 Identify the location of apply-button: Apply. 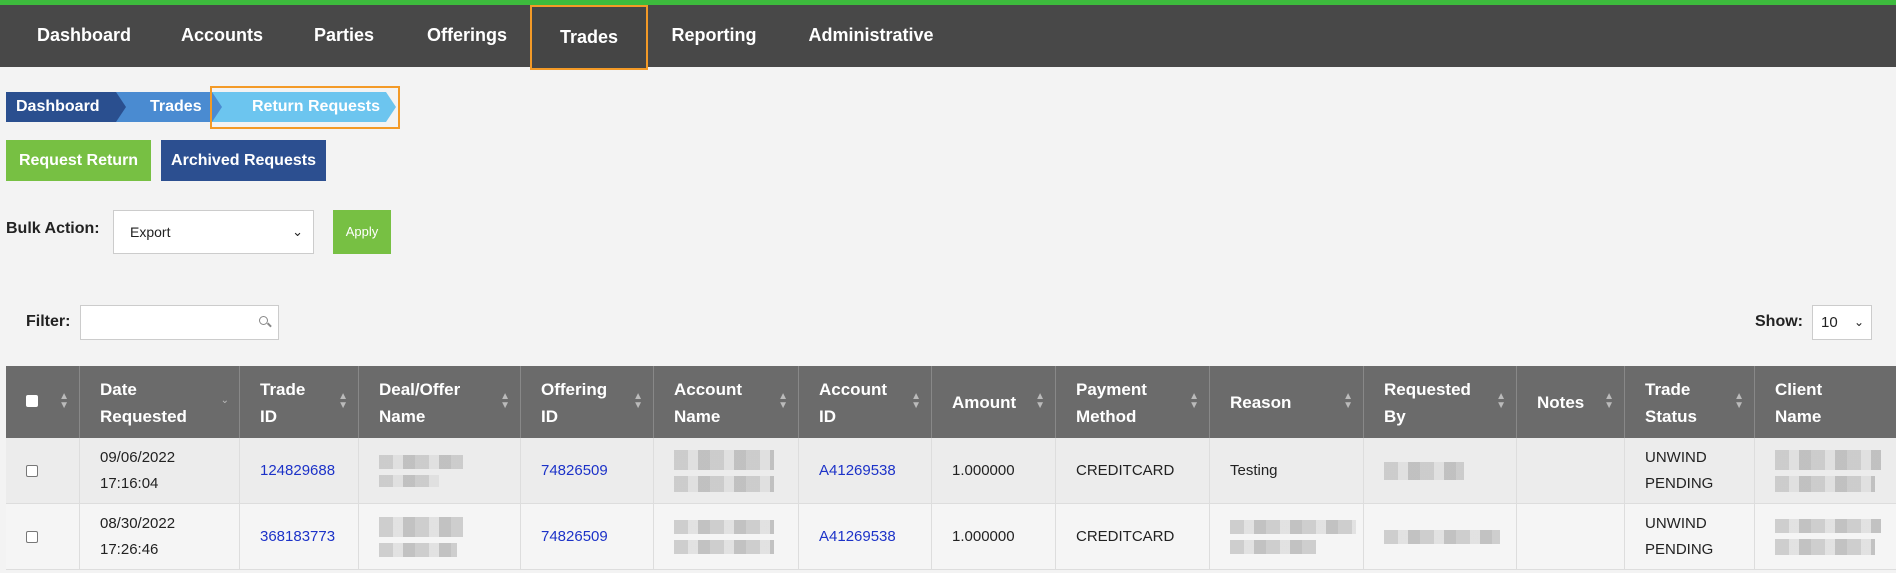
(362, 232).